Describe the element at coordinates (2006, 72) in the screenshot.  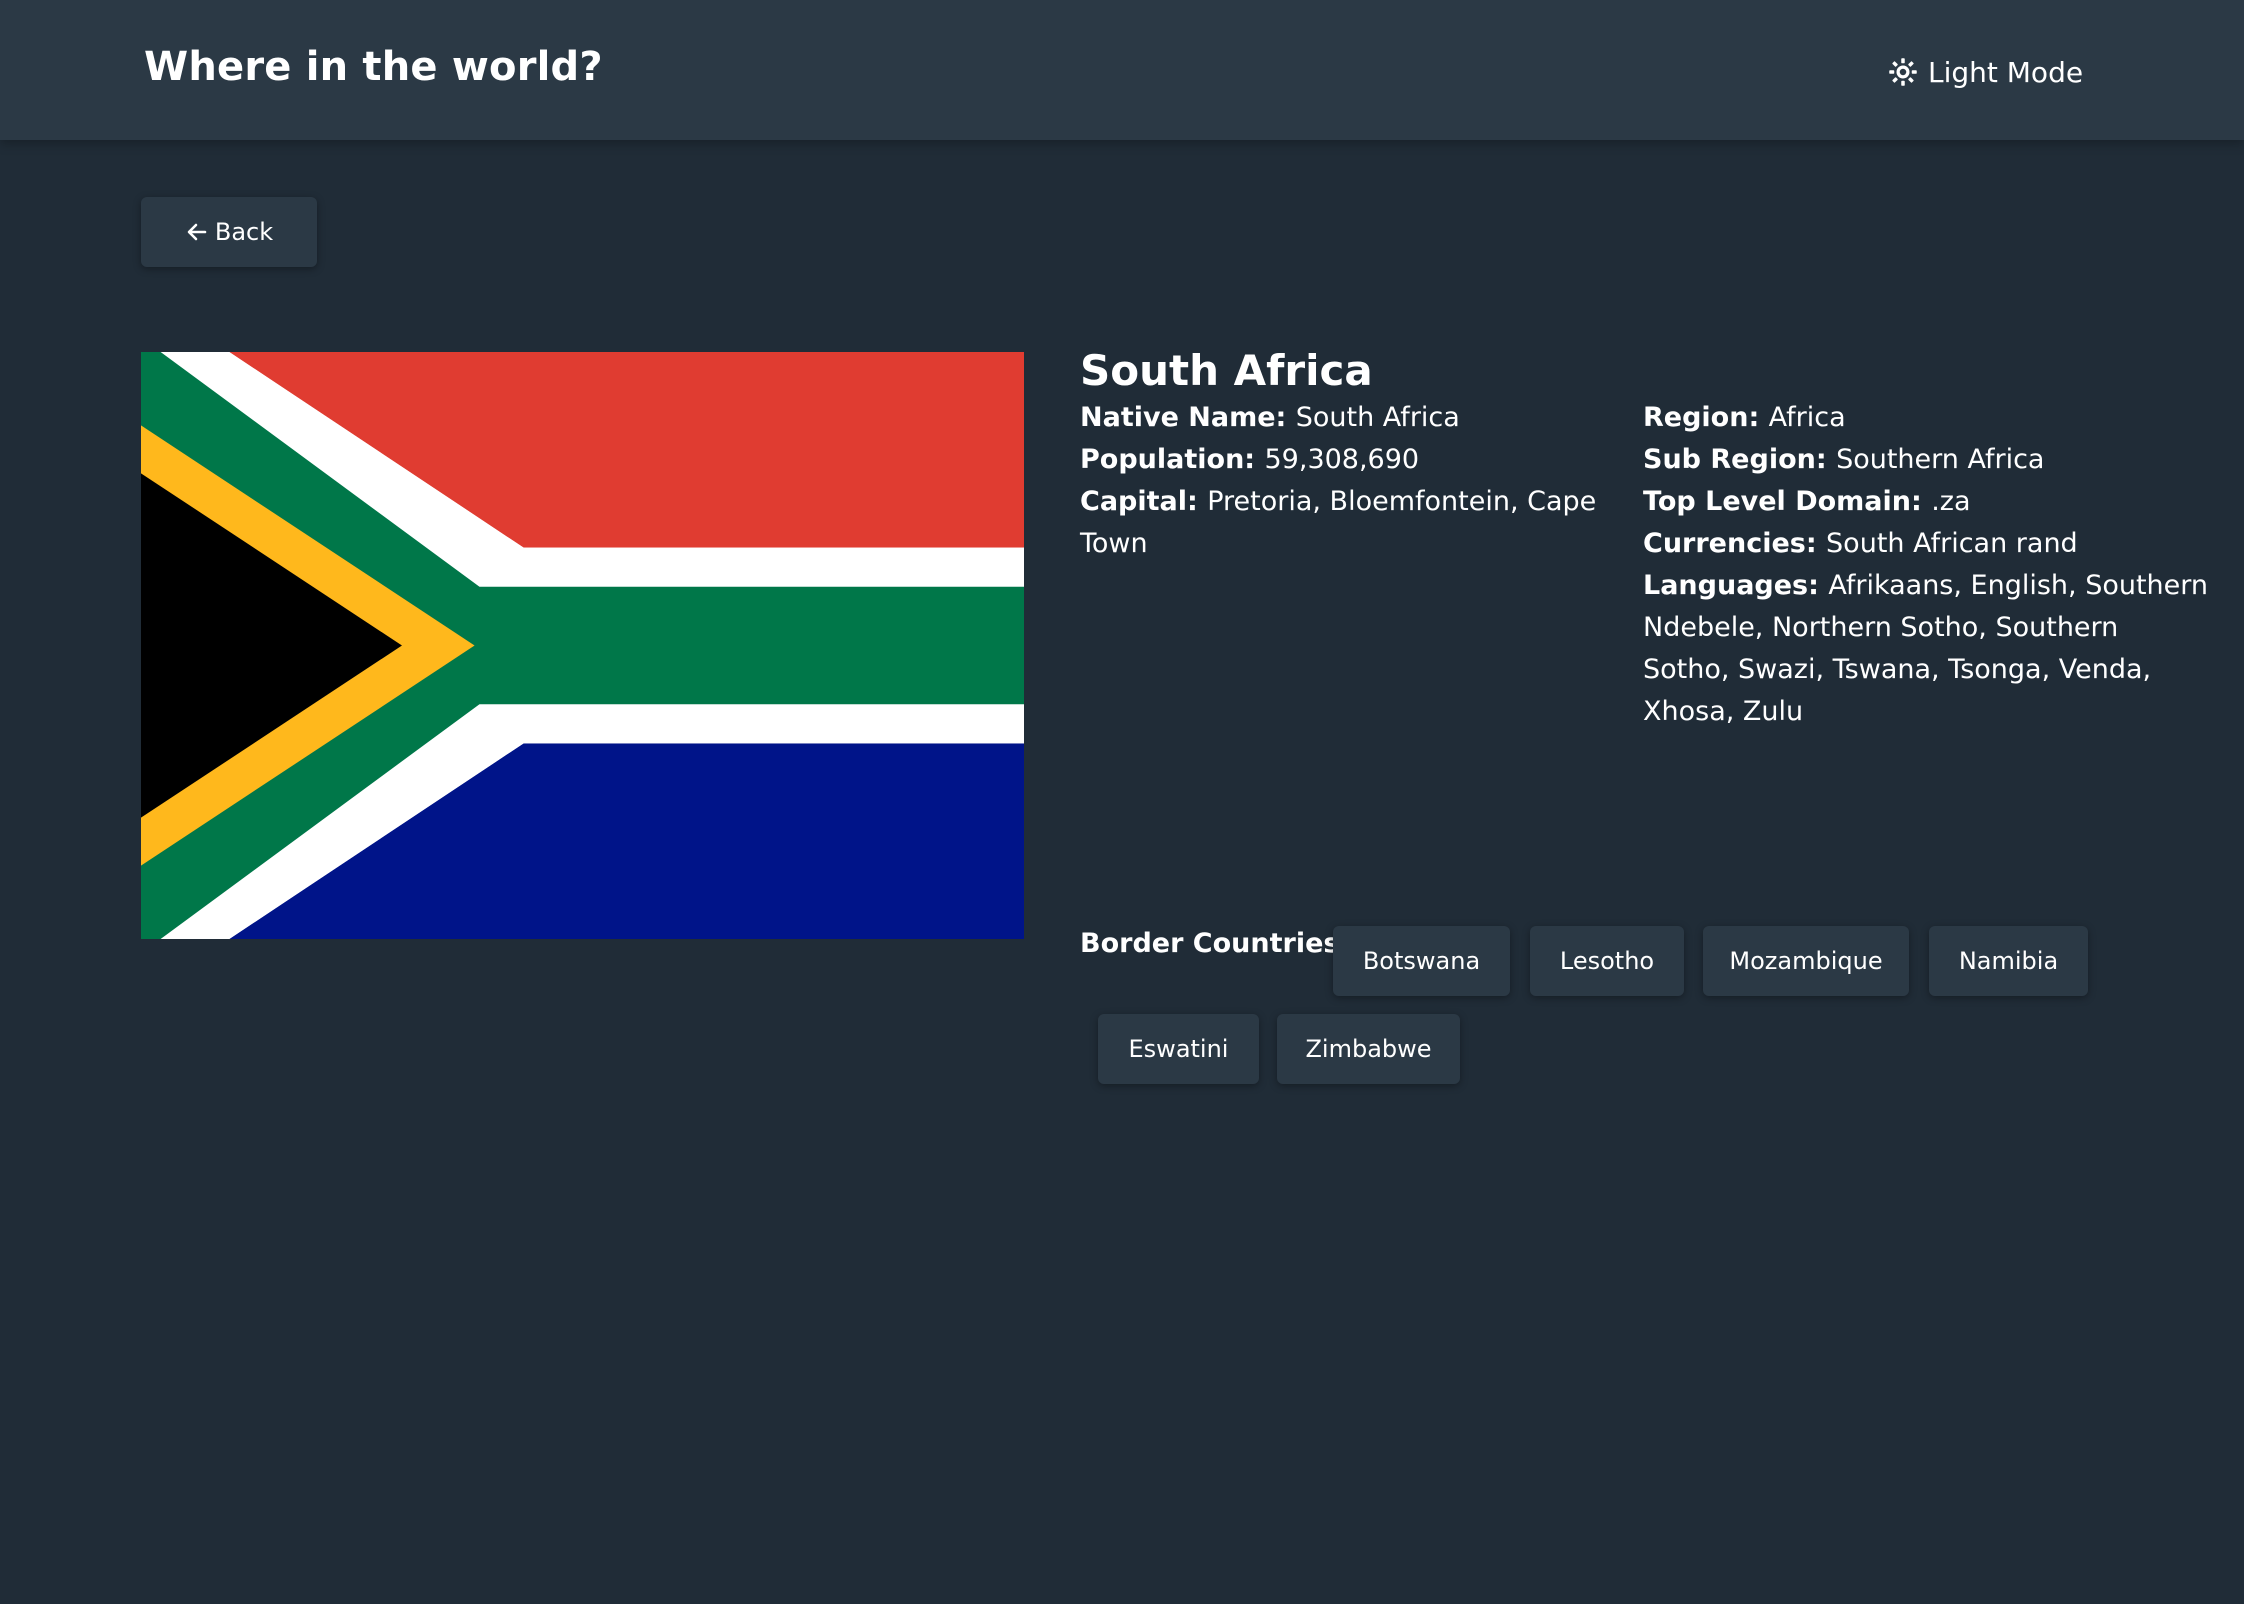
I see `theme-toggle-label: Light Mode` at that location.